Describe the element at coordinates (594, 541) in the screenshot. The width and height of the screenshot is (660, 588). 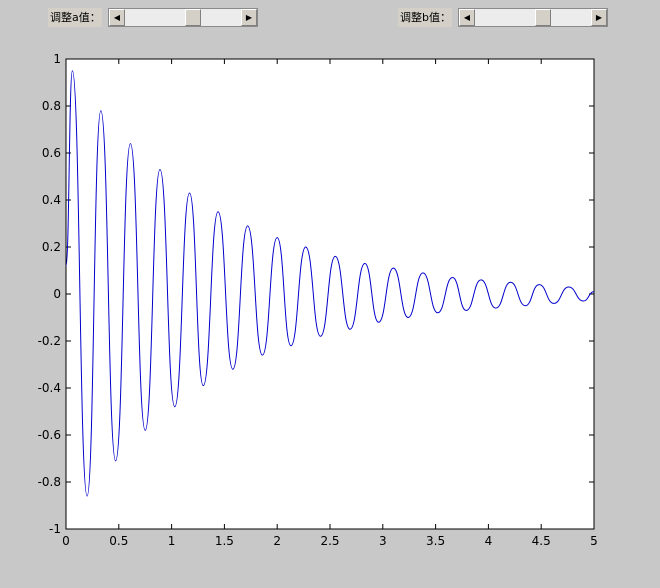
I see `x-tick-label: 5` at that location.